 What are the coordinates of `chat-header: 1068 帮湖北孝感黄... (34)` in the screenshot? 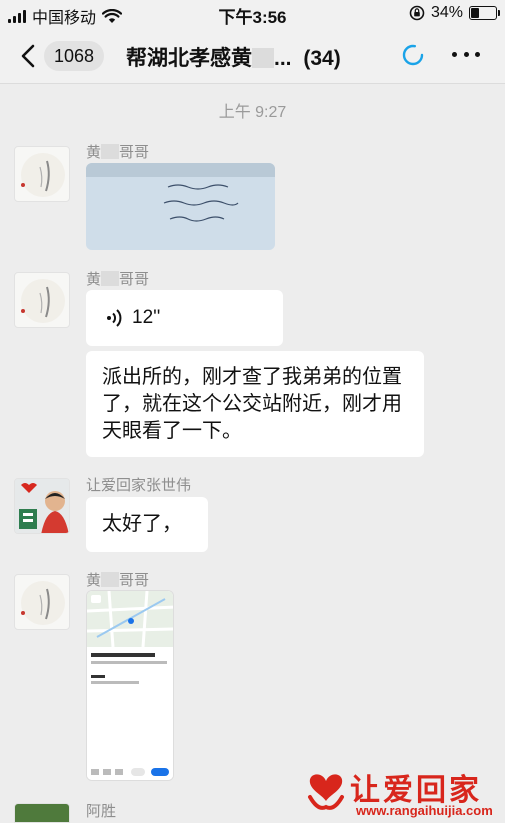 It's located at (252, 56).